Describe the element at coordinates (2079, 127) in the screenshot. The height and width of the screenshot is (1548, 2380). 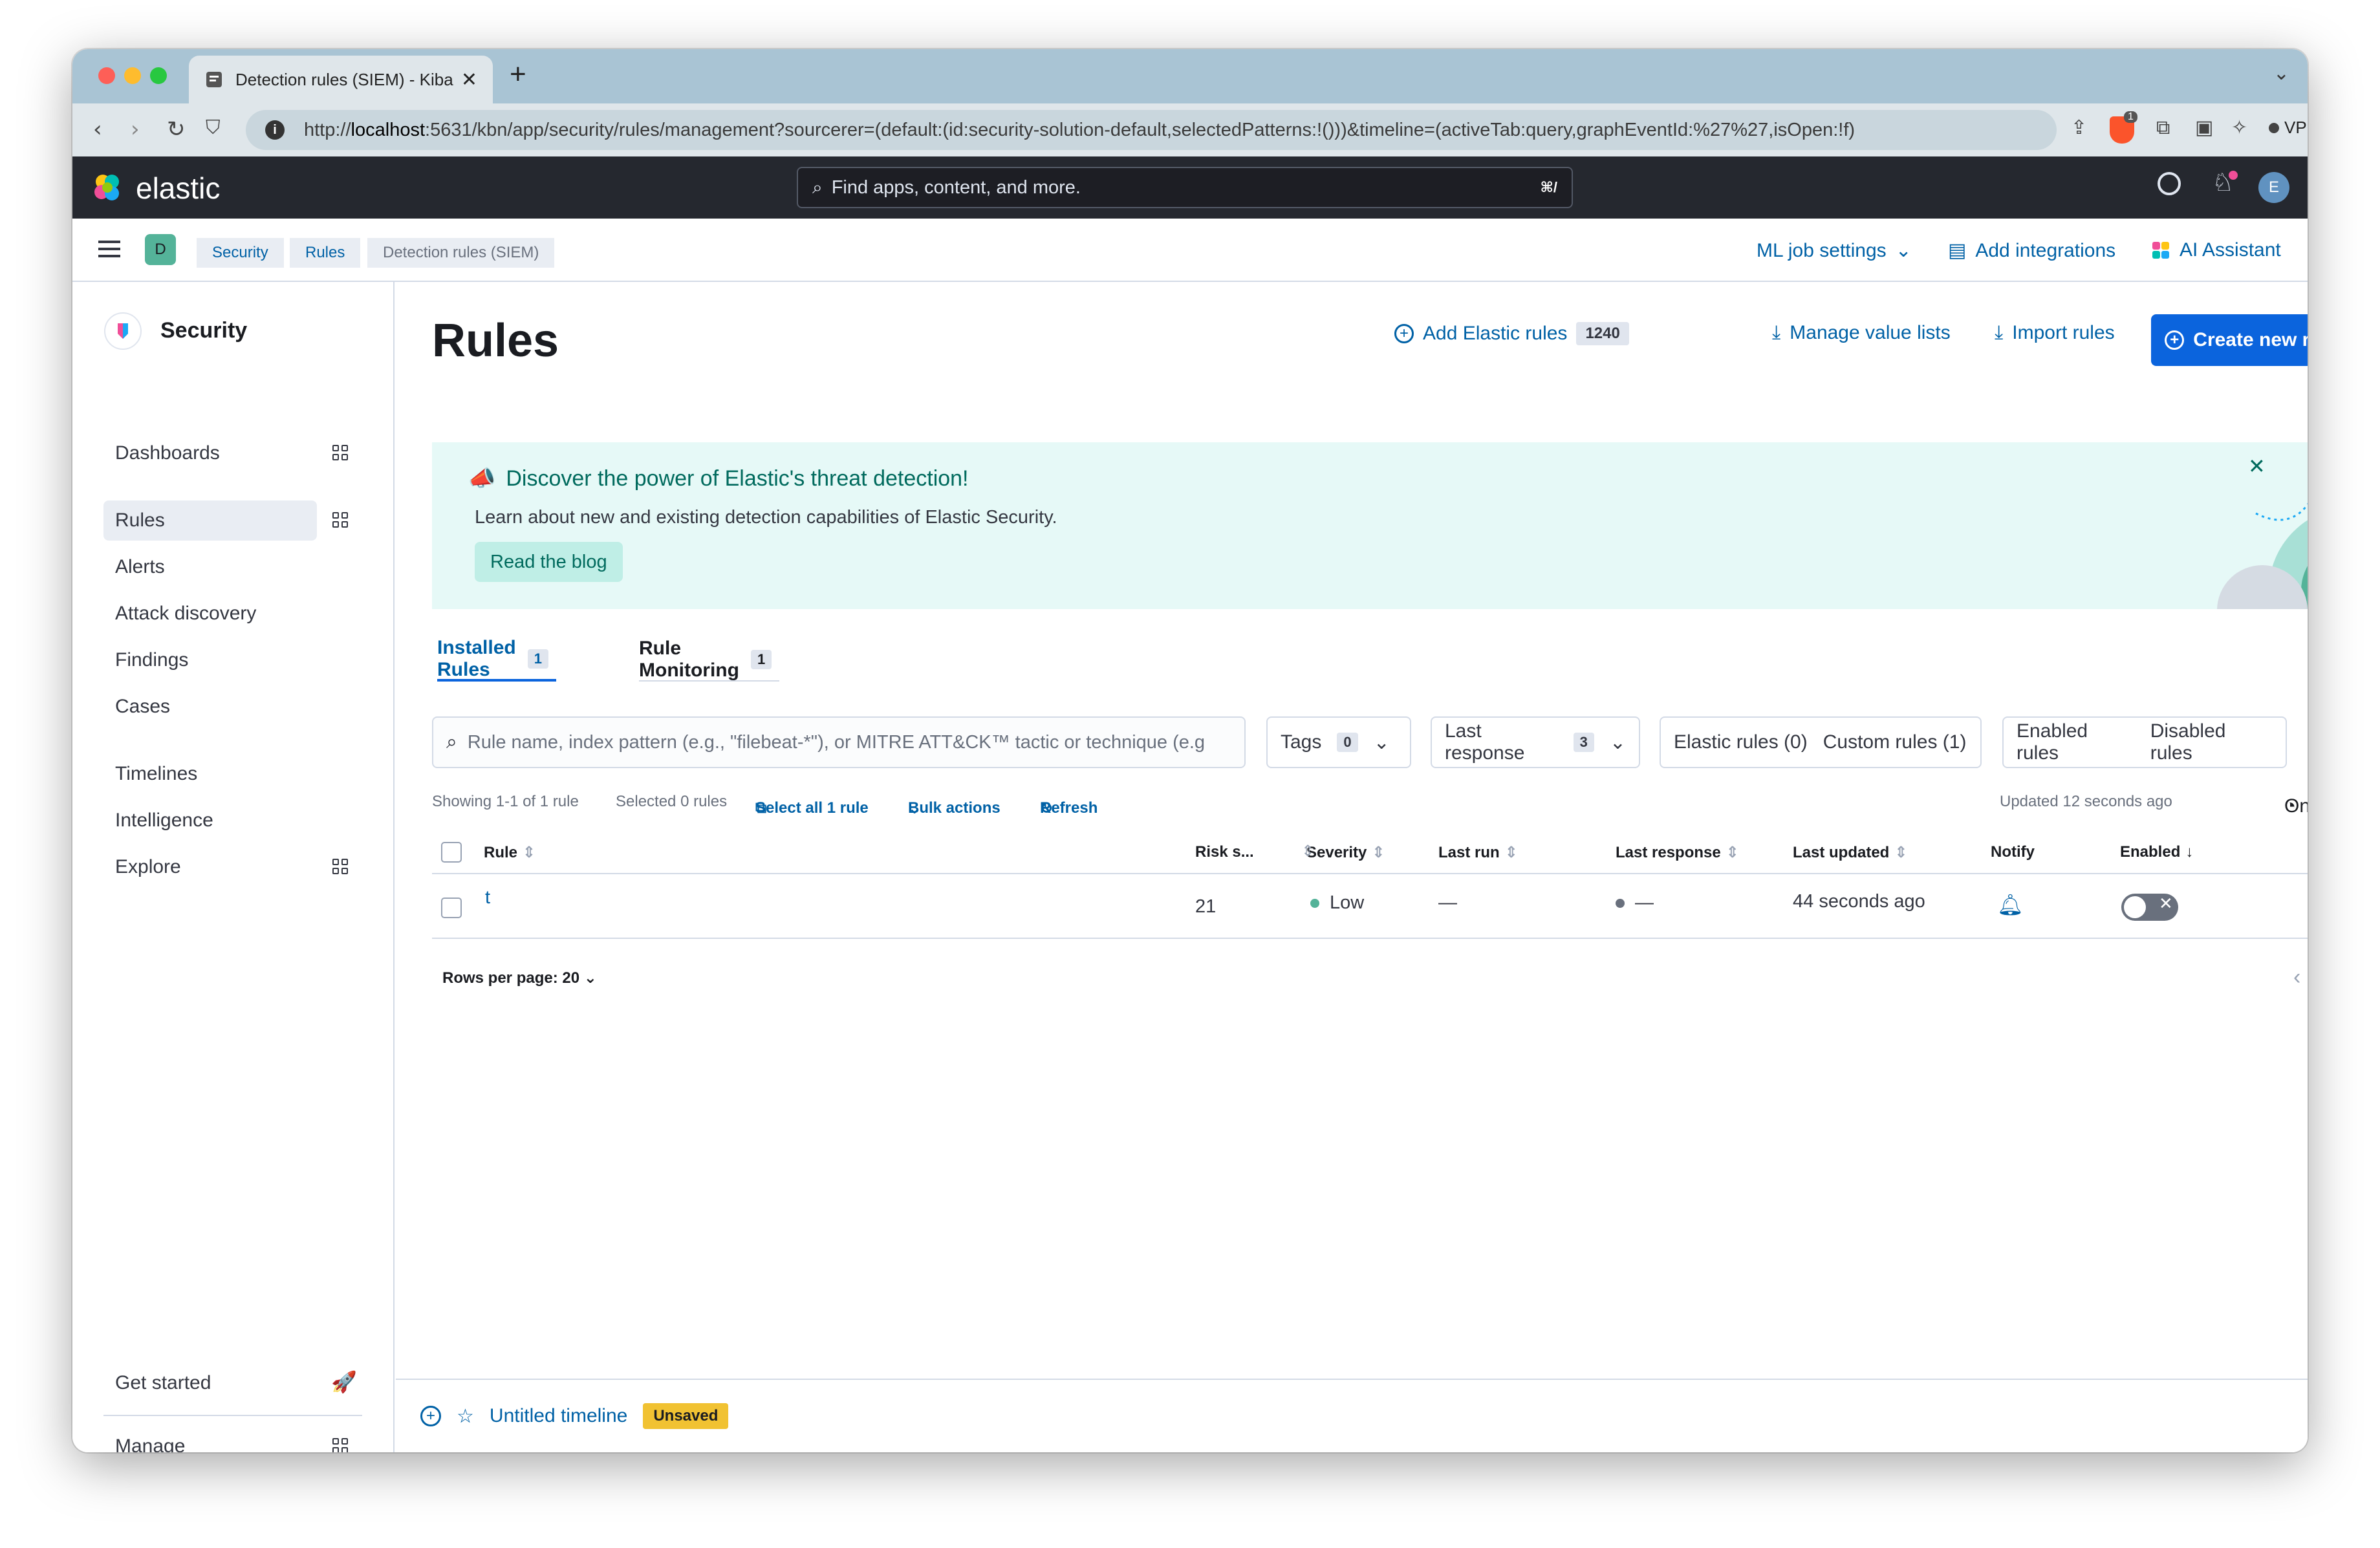
I see `share-icon: ⇪` at that location.